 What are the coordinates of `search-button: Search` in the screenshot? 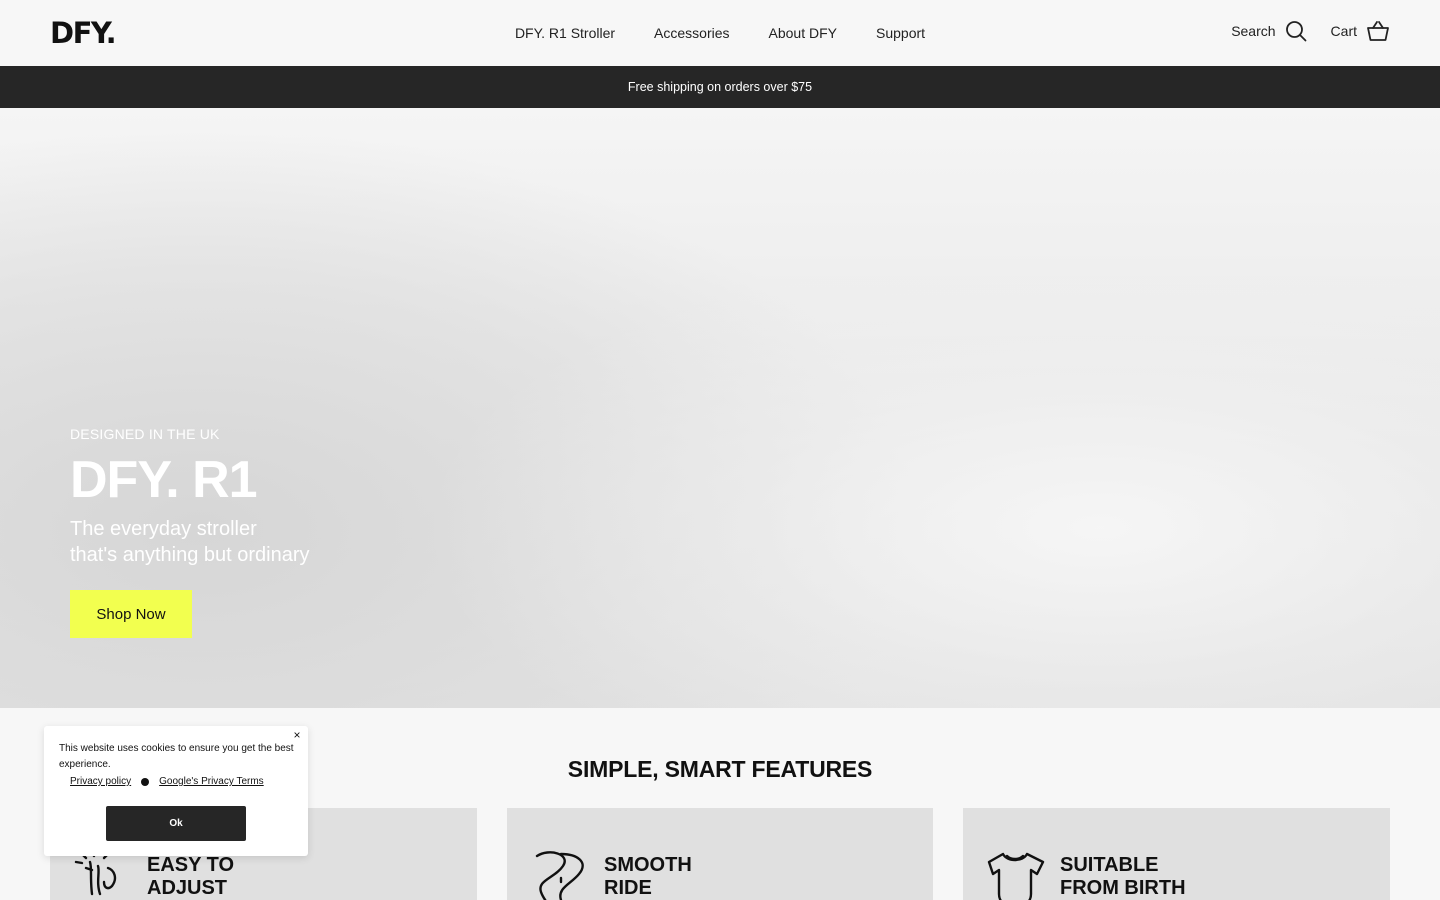 It's located at (1268, 31).